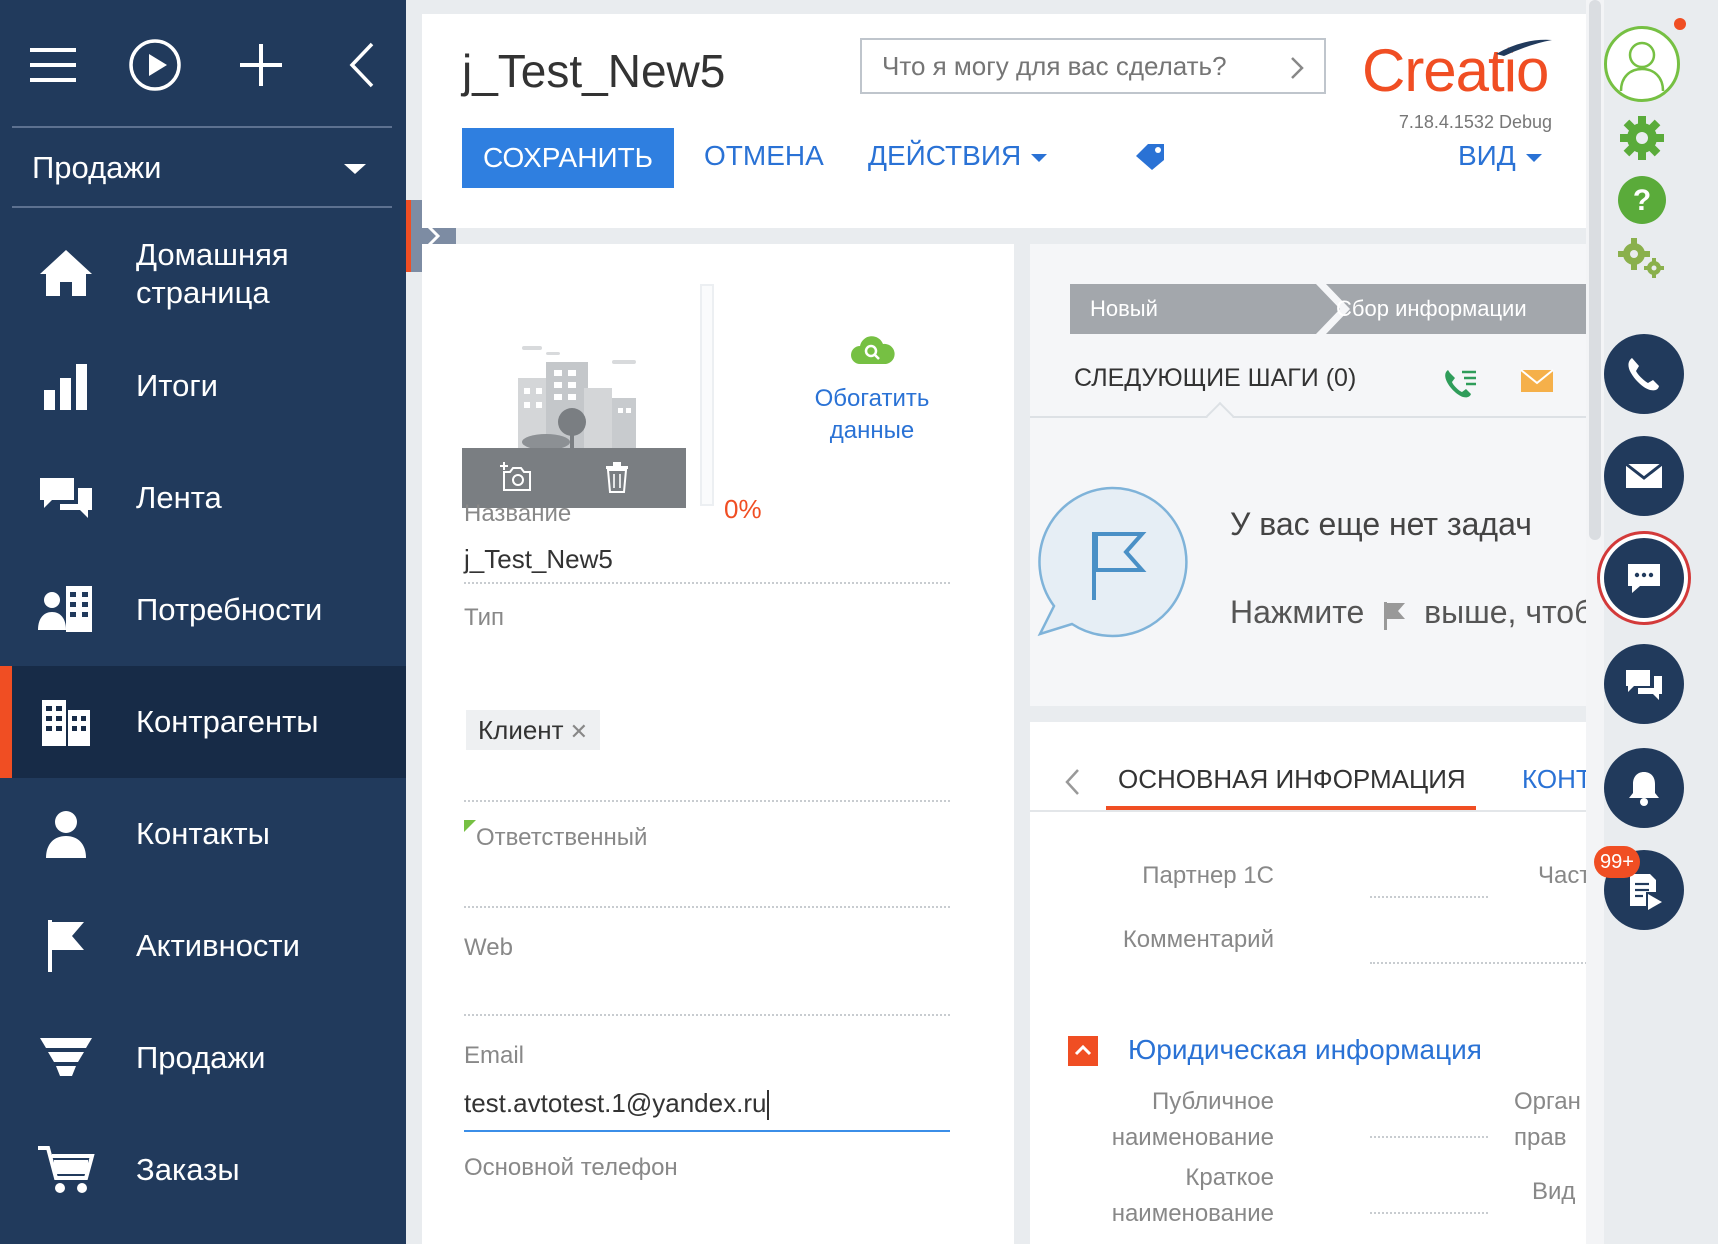 Image resolution: width=1718 pixels, height=1244 pixels. What do you see at coordinates (1451, 309) in the screenshot?
I see `stage-info-gathering: Сбор информации` at bounding box center [1451, 309].